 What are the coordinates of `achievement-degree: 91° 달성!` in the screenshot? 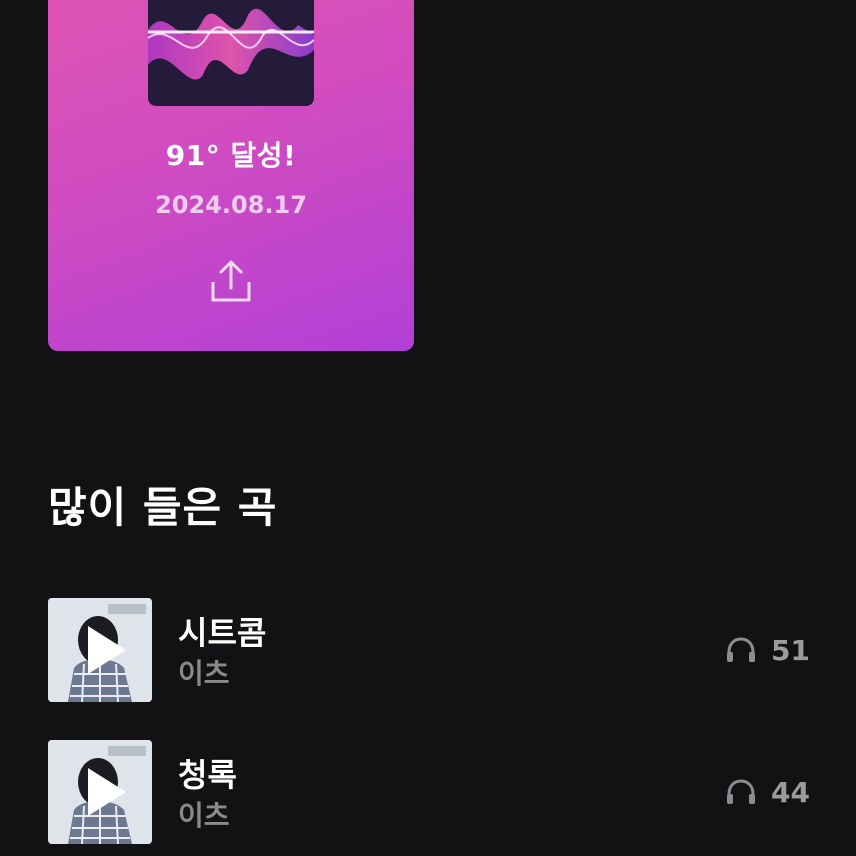 It's located at (231, 155).